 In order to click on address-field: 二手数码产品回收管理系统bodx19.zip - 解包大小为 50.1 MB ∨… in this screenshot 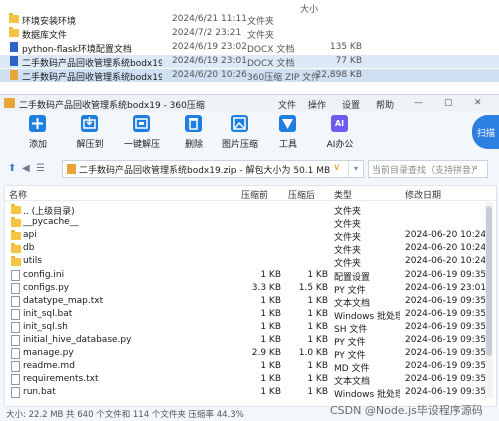, I will do `click(213, 169)`.